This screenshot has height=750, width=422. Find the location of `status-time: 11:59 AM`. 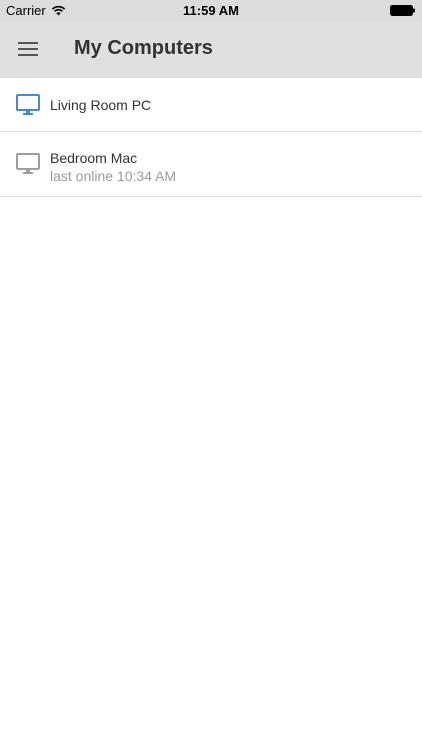

status-time: 11:59 AM is located at coordinates (211, 10).